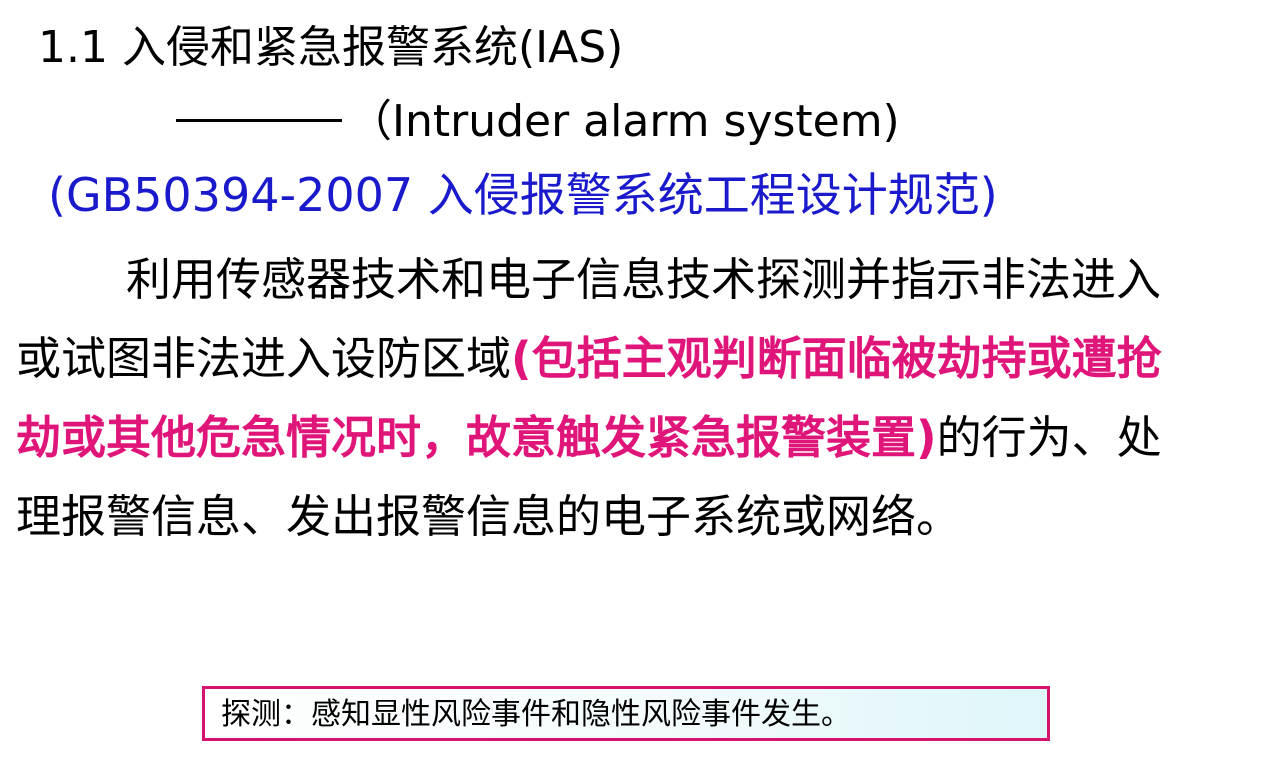 This screenshot has height=778, width=1267. I want to click on definition-text: 或试图非法进入设防区域, so click(264, 358).